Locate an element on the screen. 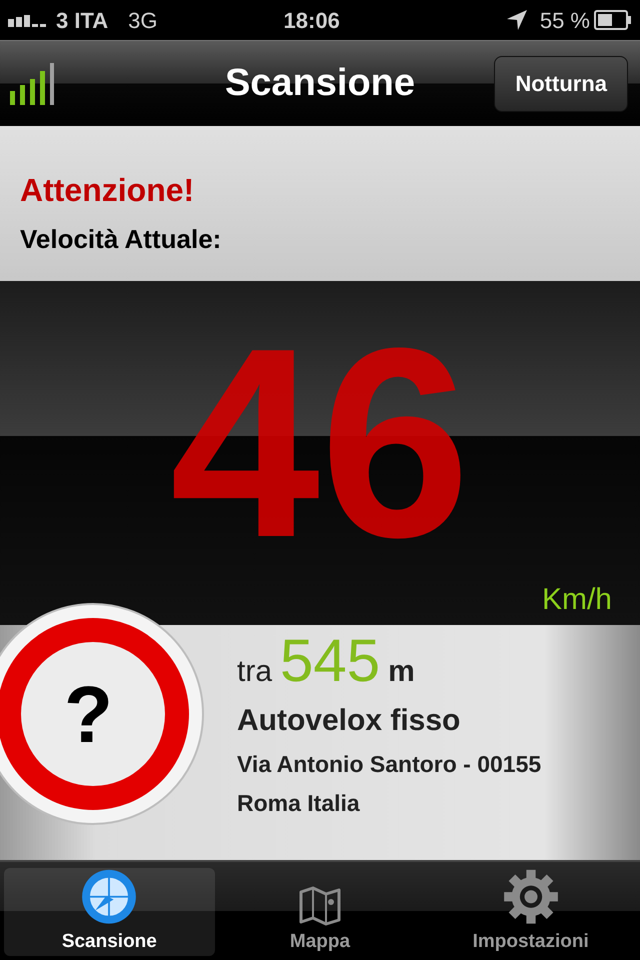  tab-item: Scansione is located at coordinates (109, 912).